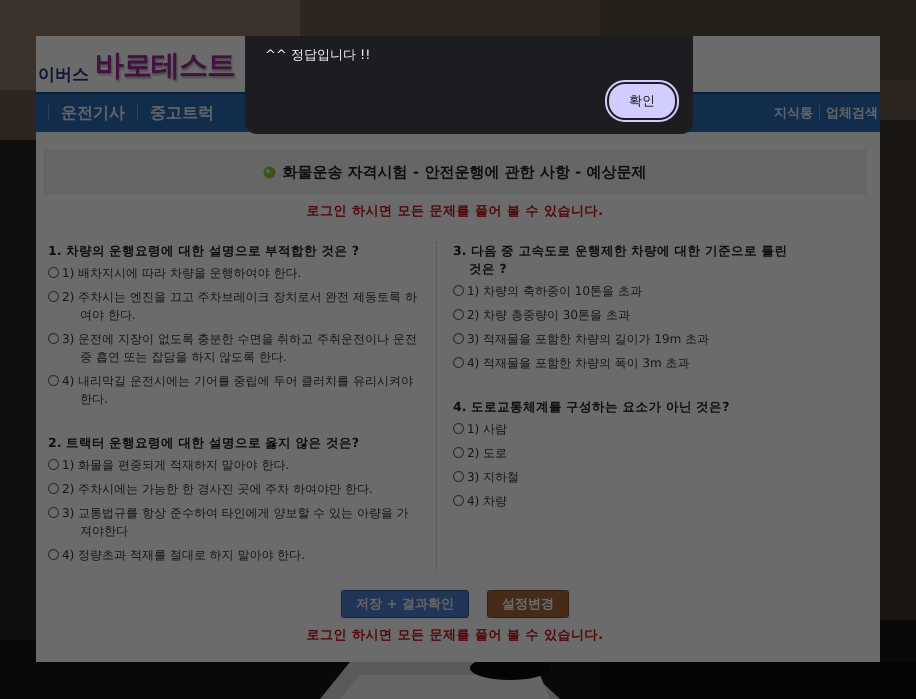 This screenshot has width=916, height=699. Describe the element at coordinates (241, 489) in the screenshot. I see `answer-option: 2) 주차시에는 가능한 한 경사진 곳에 주차 하여야만 한다.` at that location.